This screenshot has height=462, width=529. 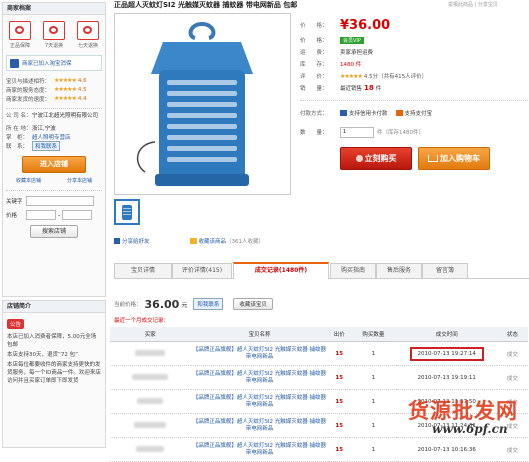 I want to click on pay-section: 付款方式： 支持信用卡付款 支持支付宝, so click(x=414, y=109).